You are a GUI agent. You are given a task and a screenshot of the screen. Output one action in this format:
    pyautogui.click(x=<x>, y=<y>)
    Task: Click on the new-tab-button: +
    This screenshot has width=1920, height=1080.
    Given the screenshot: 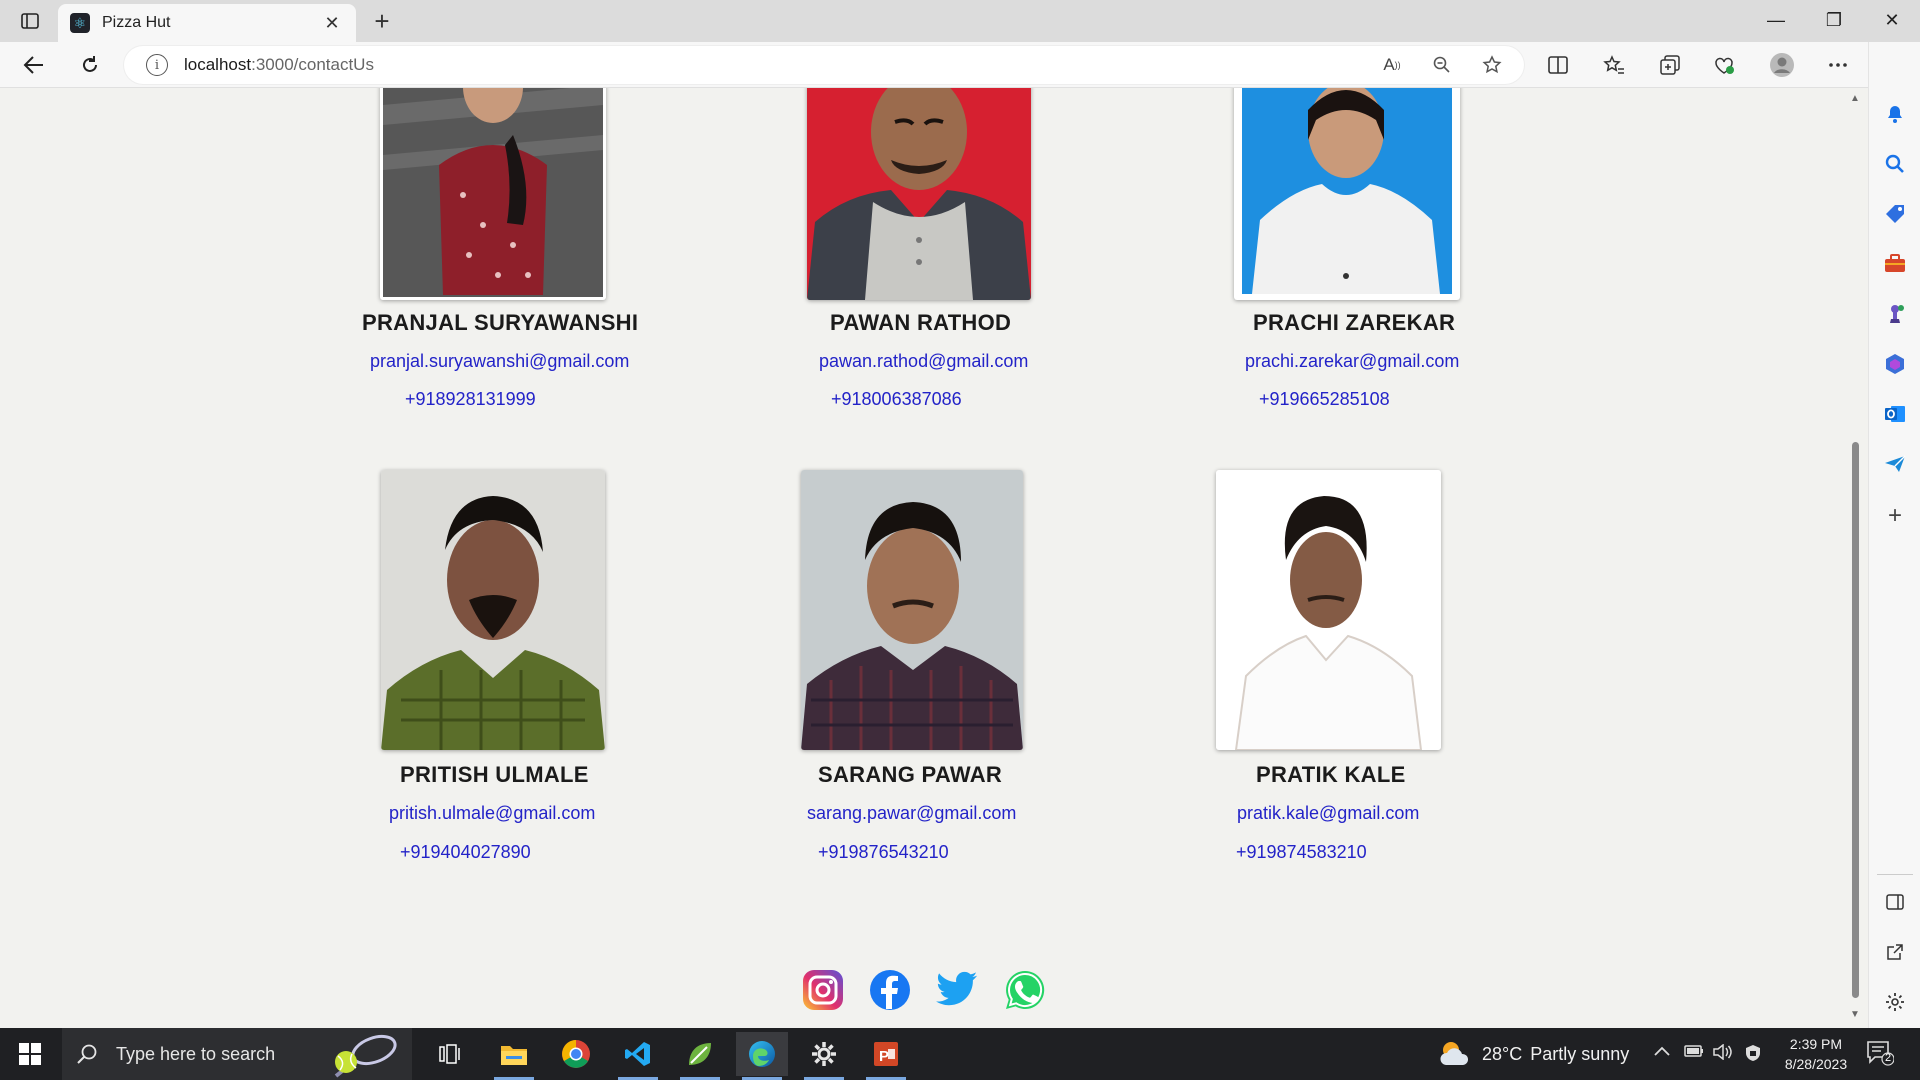 What is the action you would take?
    pyautogui.click(x=382, y=21)
    